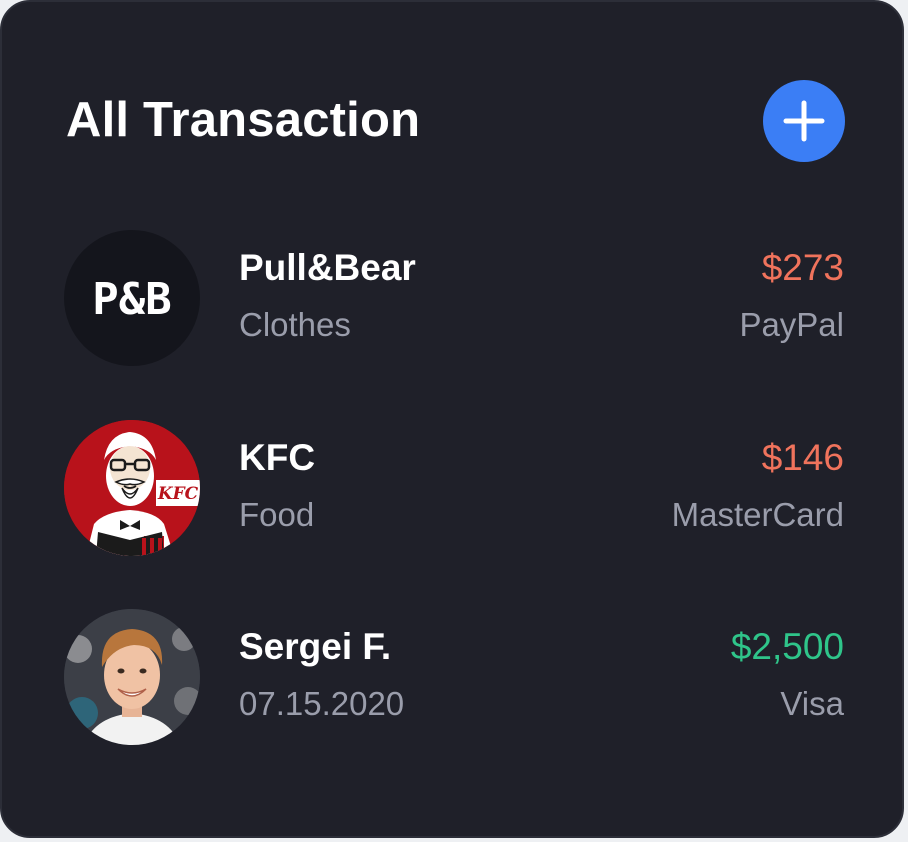 This screenshot has height=842, width=908. I want to click on user-photo, so click(132, 677).